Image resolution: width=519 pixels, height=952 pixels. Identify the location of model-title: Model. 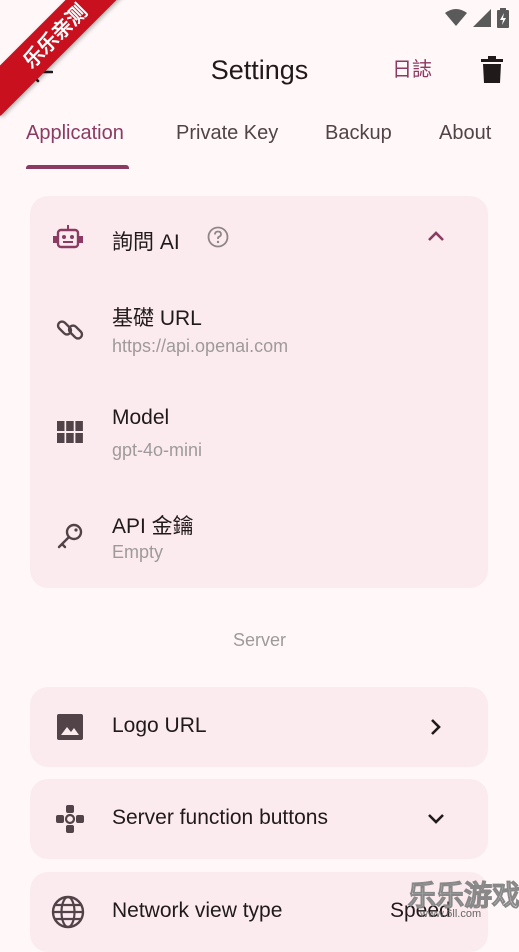
(141, 417).